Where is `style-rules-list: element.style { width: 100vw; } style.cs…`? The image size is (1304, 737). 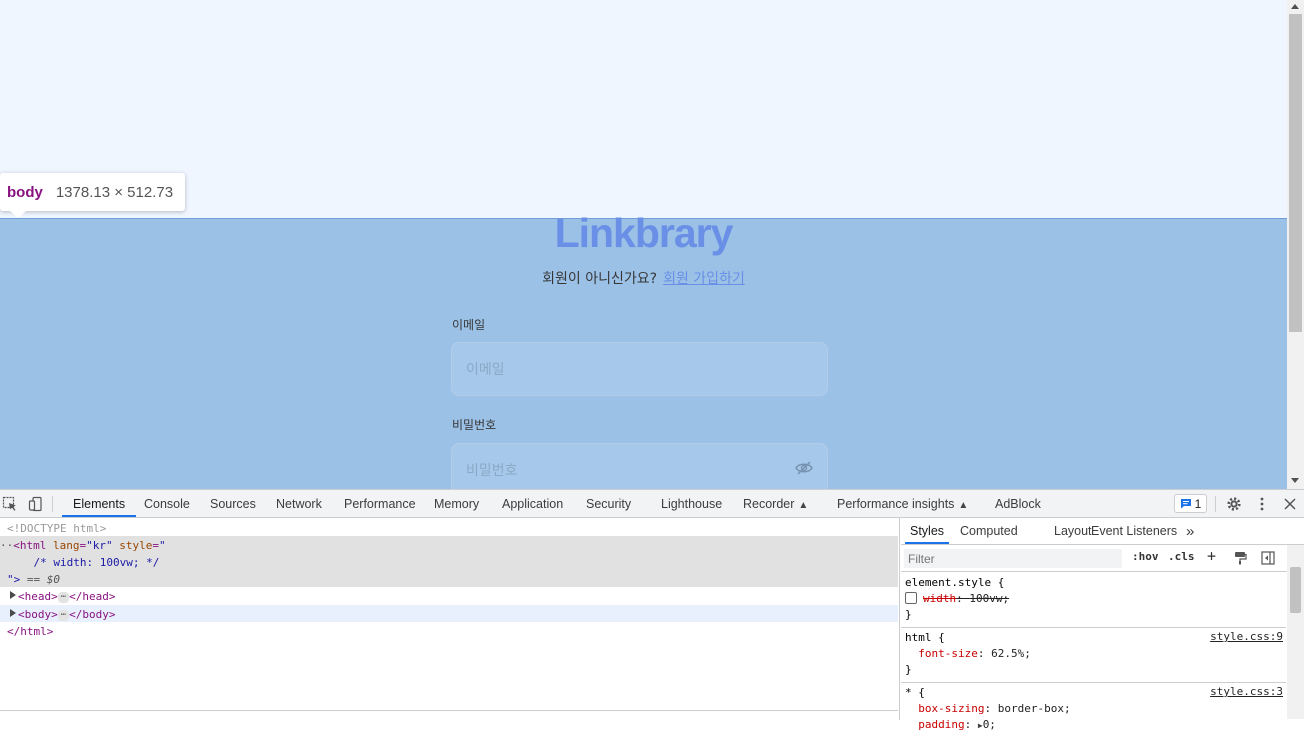 style-rules-list: element.style { width: 100vw; } style.cs… is located at coordinates (1093, 655).